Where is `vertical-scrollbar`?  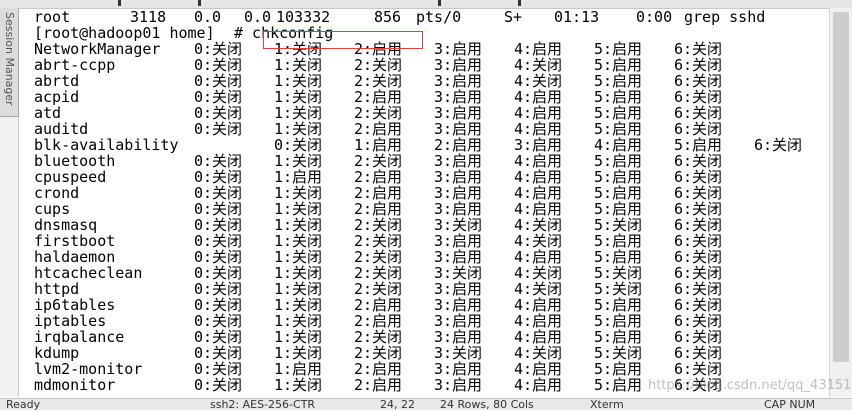
vertical-scrollbar is located at coordinates (840, 202).